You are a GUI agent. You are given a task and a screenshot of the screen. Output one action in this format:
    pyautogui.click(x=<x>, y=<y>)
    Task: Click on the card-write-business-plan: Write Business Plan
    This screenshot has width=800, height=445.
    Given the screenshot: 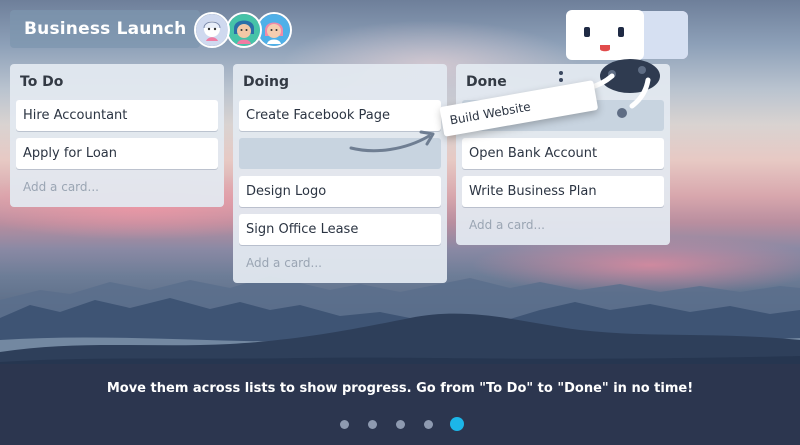 What is the action you would take?
    pyautogui.click(x=563, y=191)
    